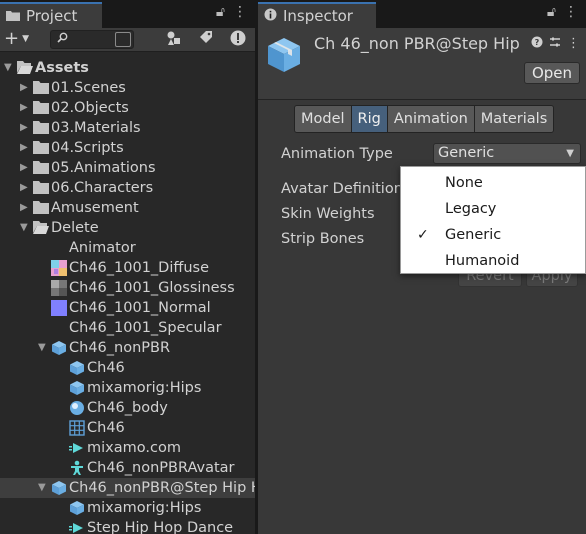 This screenshot has width=586, height=534. Describe the element at coordinates (75, 228) in the screenshot. I see `tree-item-label: Delete` at that location.